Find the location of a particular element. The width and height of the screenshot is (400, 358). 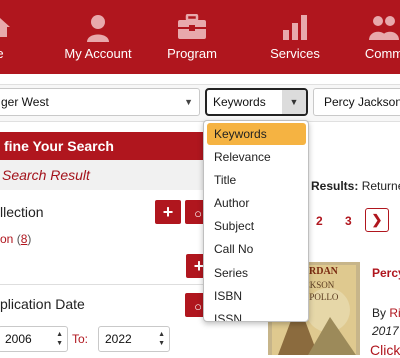

dropdown-option-title: Title is located at coordinates (256, 180).